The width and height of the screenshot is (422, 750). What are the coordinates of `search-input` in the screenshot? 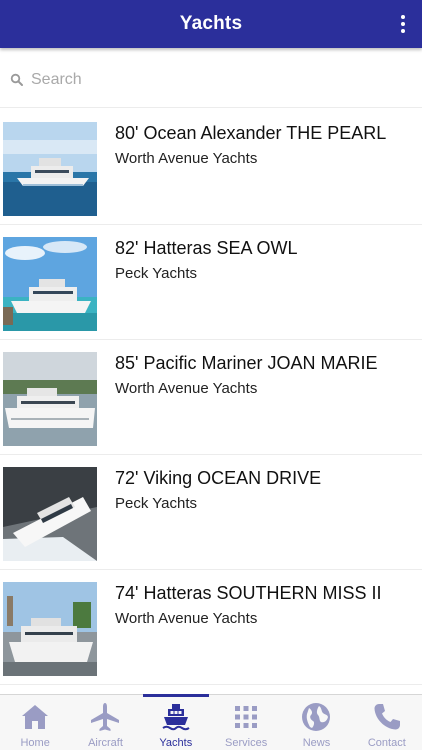 It's located at (211, 79).